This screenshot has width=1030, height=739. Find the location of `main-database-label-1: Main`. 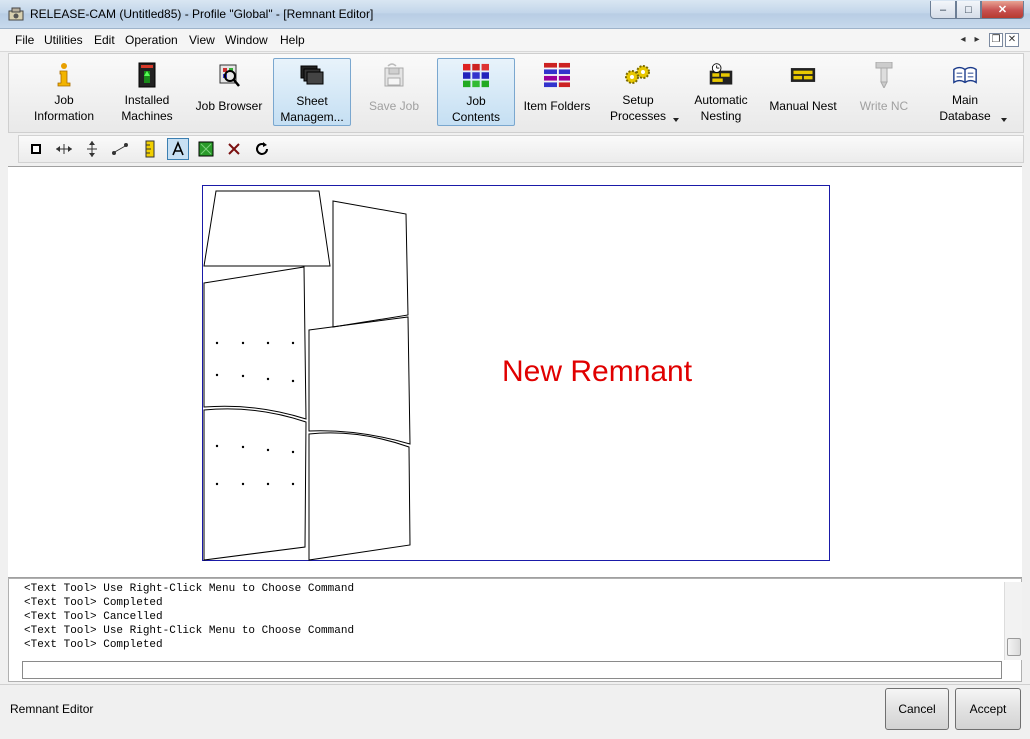

main-database-label-1: Main is located at coordinates (964, 100).